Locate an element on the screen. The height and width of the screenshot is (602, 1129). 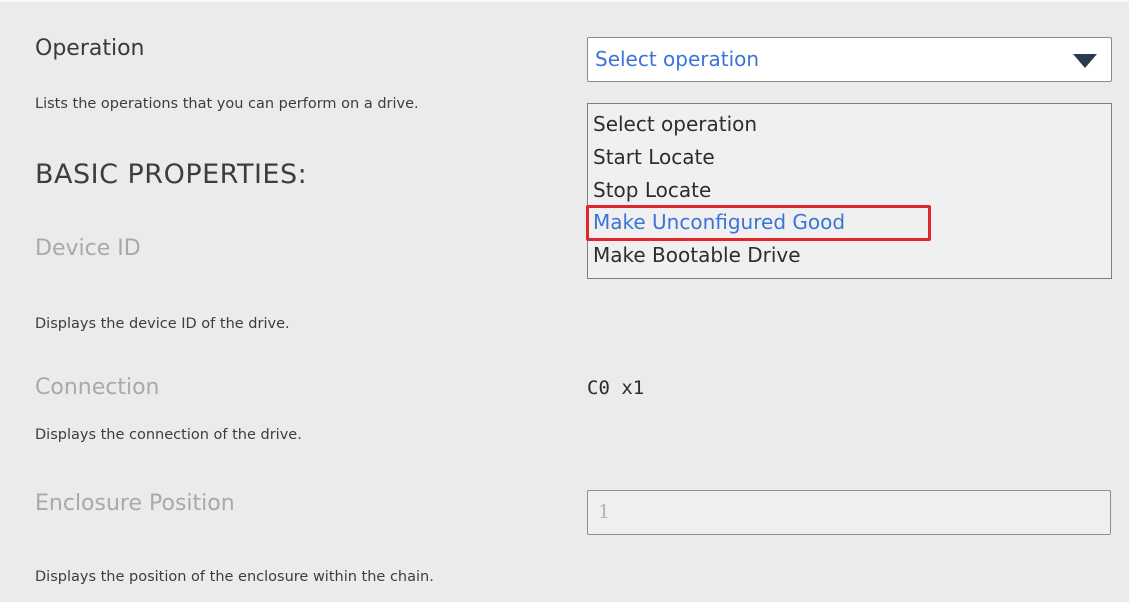
enclosure-position-value: 1 is located at coordinates (604, 512).